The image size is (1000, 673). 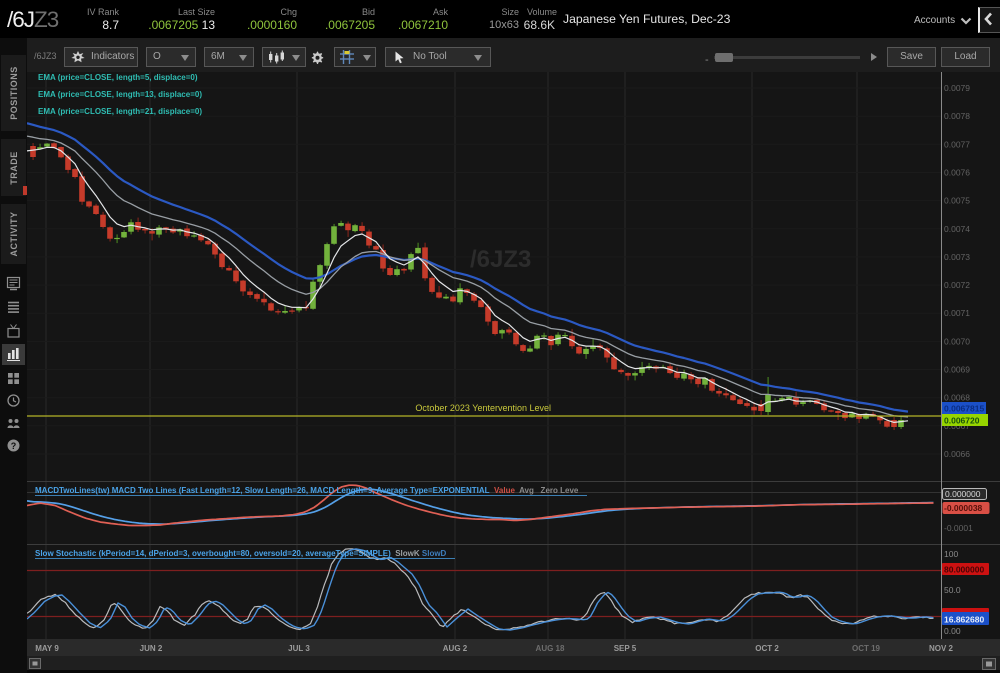 What do you see at coordinates (957, 398) in the screenshot?
I see `svg-text: 0.0068` at bounding box center [957, 398].